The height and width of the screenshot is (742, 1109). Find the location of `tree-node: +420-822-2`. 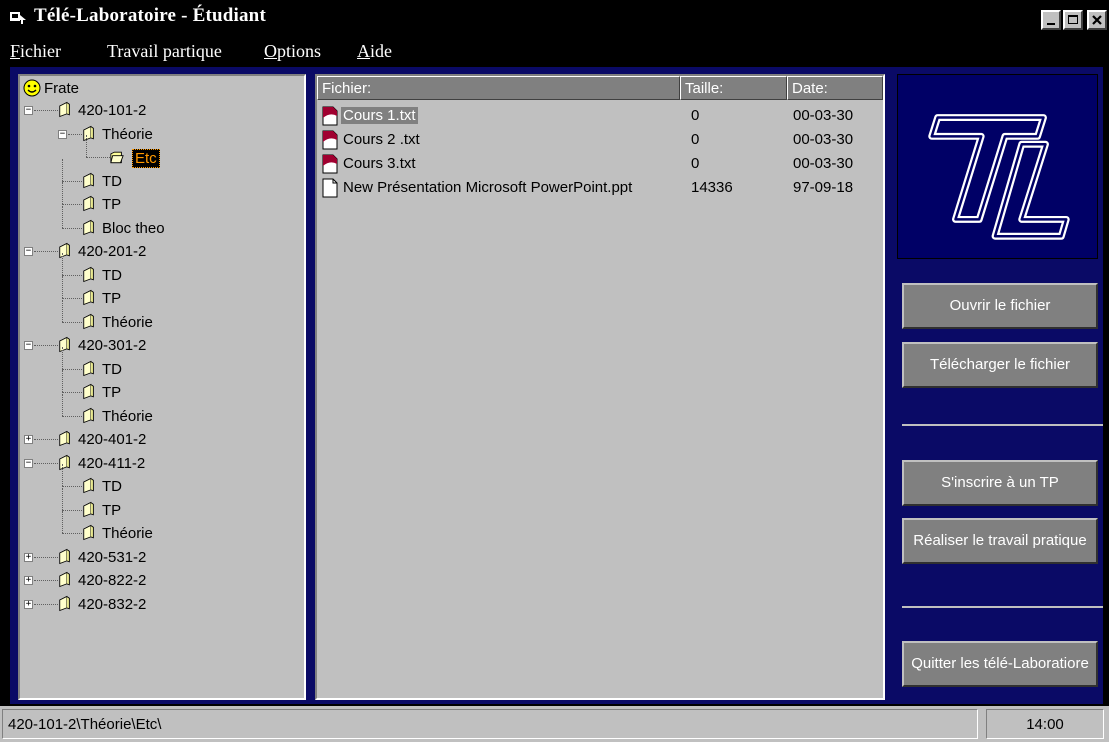

tree-node: +420-822-2 is located at coordinates (160, 581).